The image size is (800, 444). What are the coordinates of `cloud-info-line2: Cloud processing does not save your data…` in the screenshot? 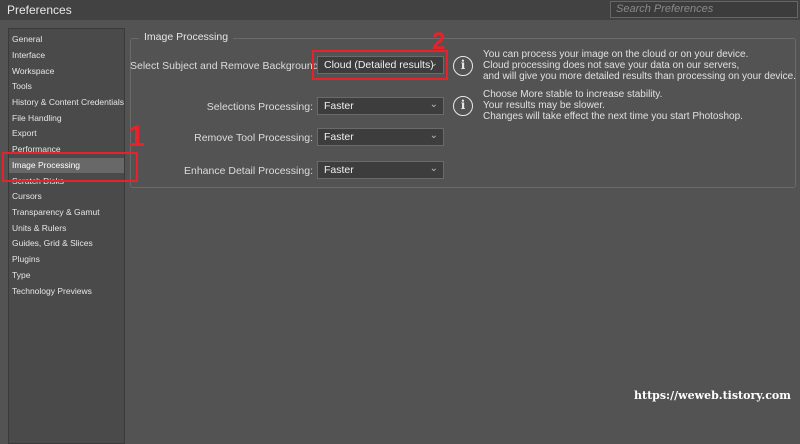 It's located at (611, 65).